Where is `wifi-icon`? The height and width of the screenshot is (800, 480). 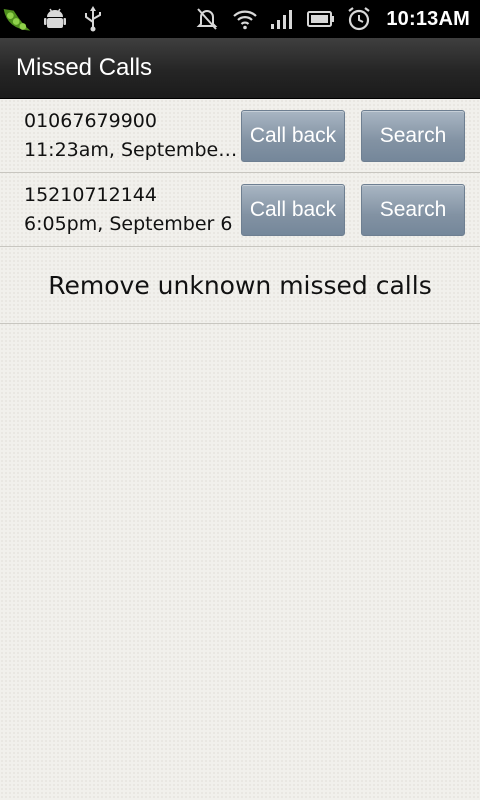 wifi-icon is located at coordinates (245, 19).